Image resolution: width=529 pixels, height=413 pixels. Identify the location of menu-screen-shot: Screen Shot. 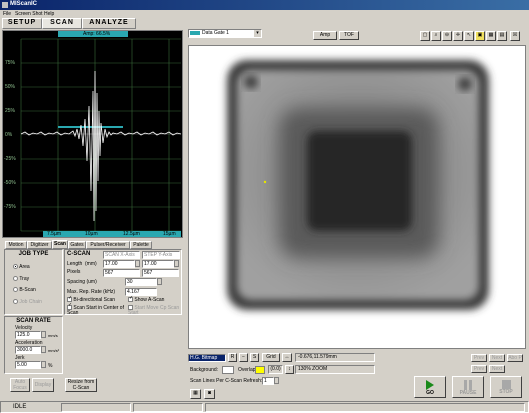
(29, 14).